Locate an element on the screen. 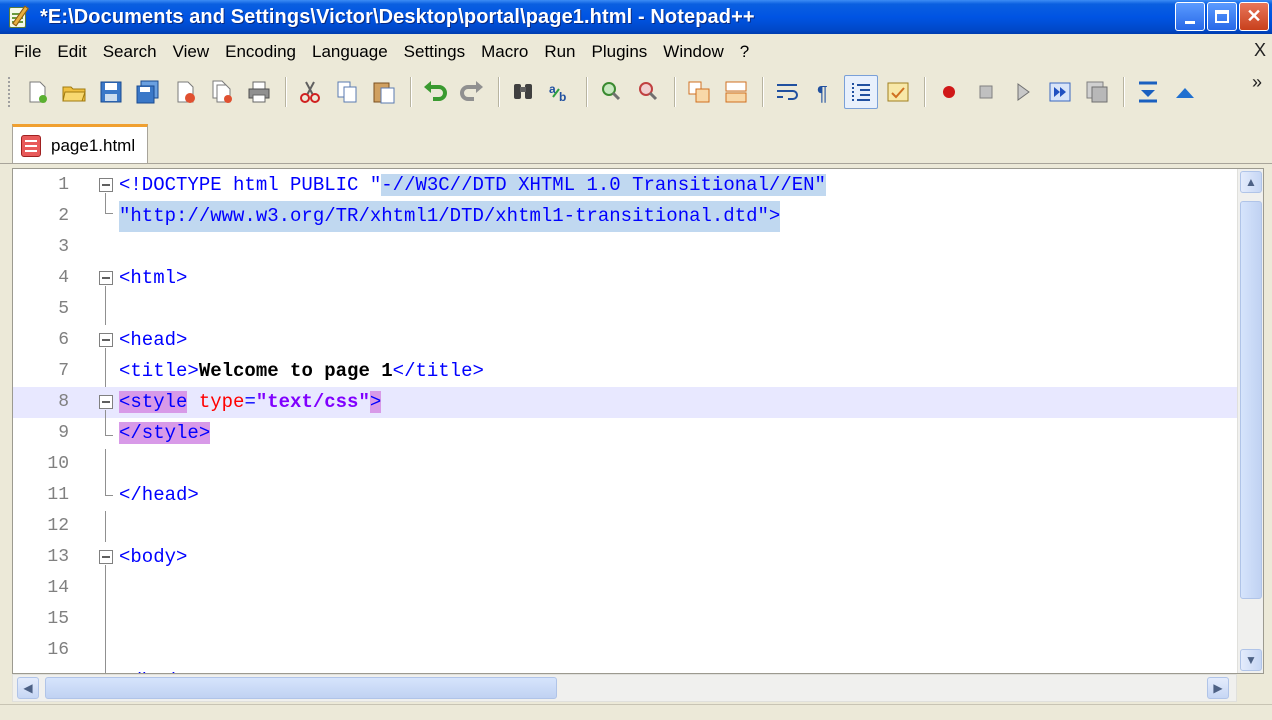  run-macro-multiple-button is located at coordinates (1060, 92).